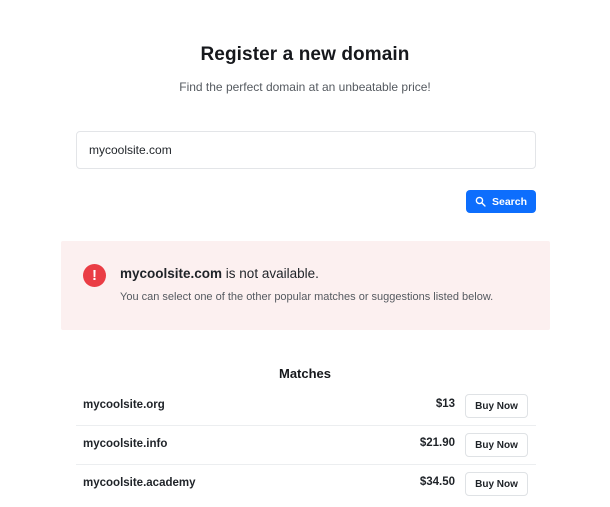 The image size is (610, 507). I want to click on alert-domain: mycoolsite.com, so click(171, 273).